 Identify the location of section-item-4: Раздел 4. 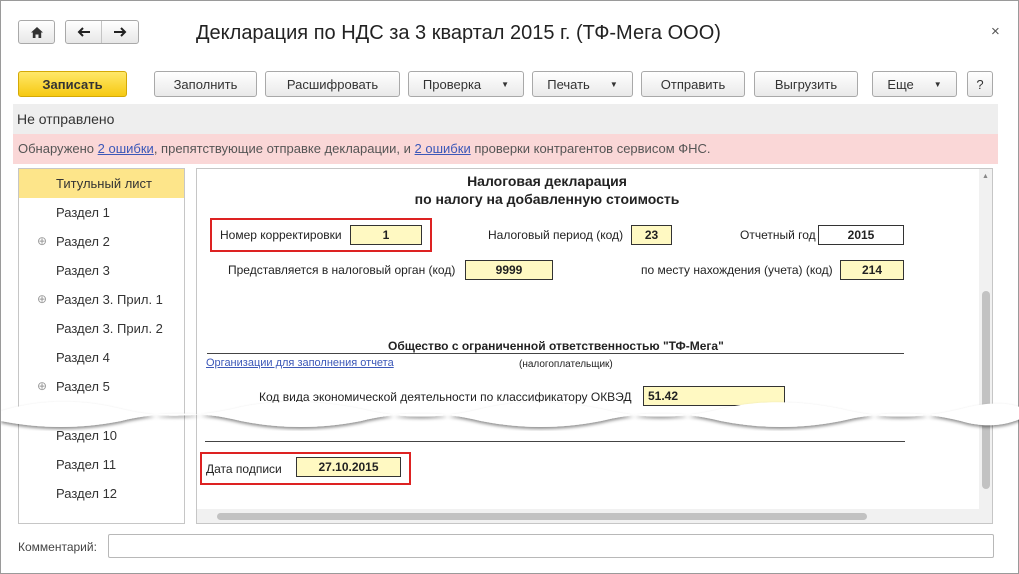
(101, 357).